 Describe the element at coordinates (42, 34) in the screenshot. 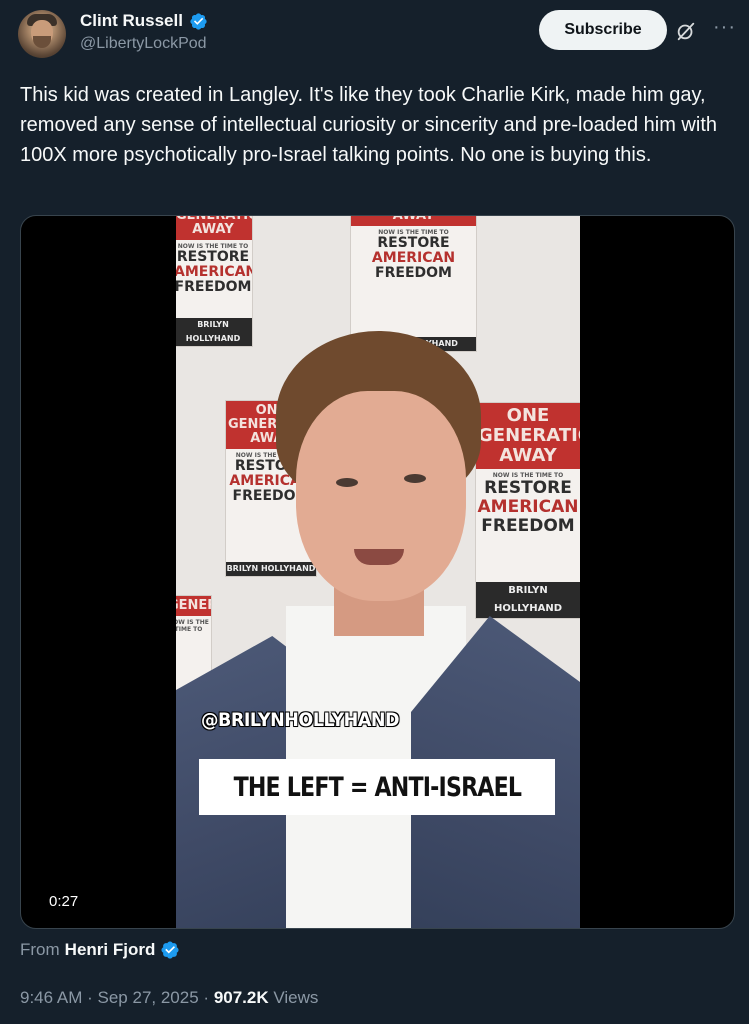

I see `avatar` at that location.